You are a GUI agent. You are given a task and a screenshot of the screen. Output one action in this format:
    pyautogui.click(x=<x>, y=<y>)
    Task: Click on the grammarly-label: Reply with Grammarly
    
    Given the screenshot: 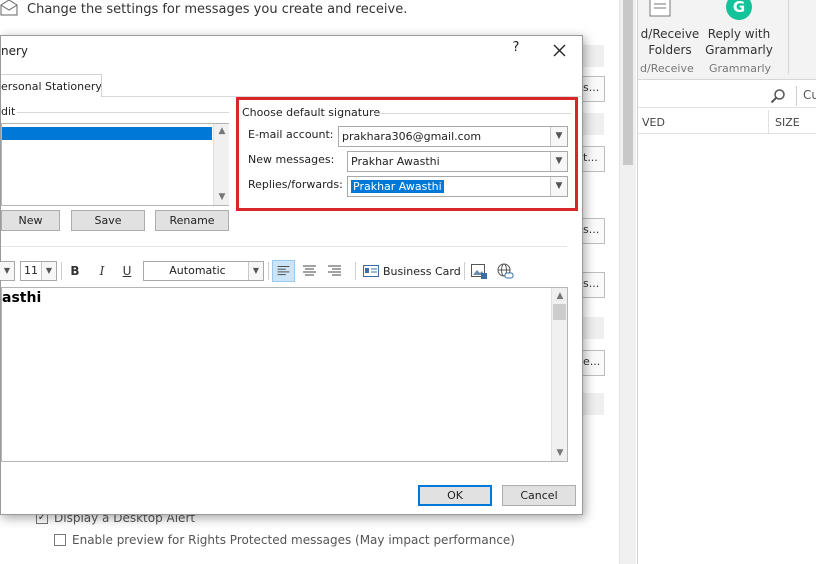 What is the action you would take?
    pyautogui.click(x=739, y=42)
    